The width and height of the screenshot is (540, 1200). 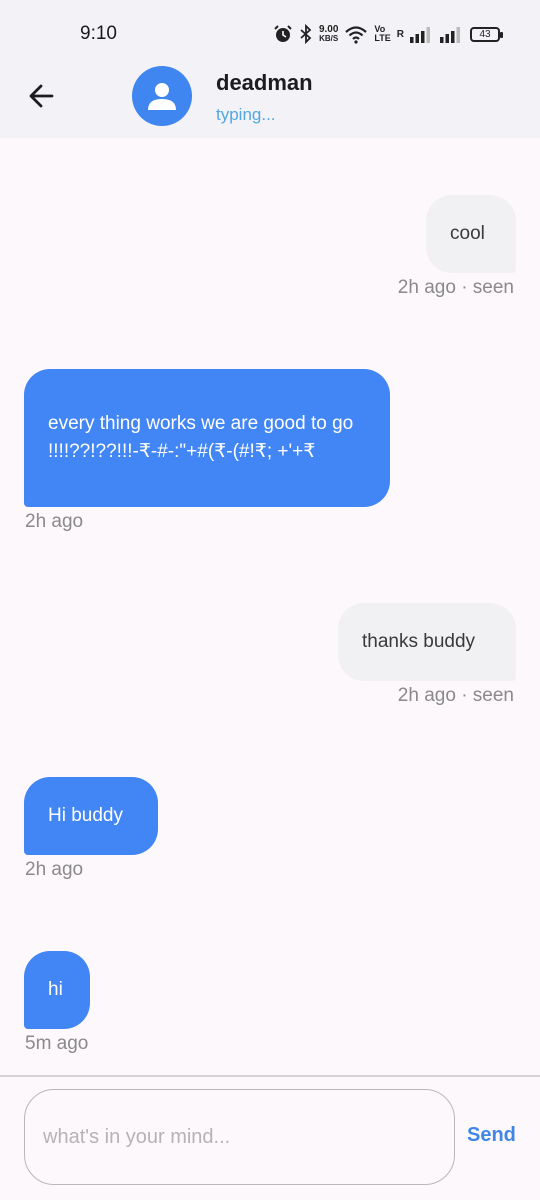 I want to click on message-bubble-outgoing: cool, so click(x=471, y=234).